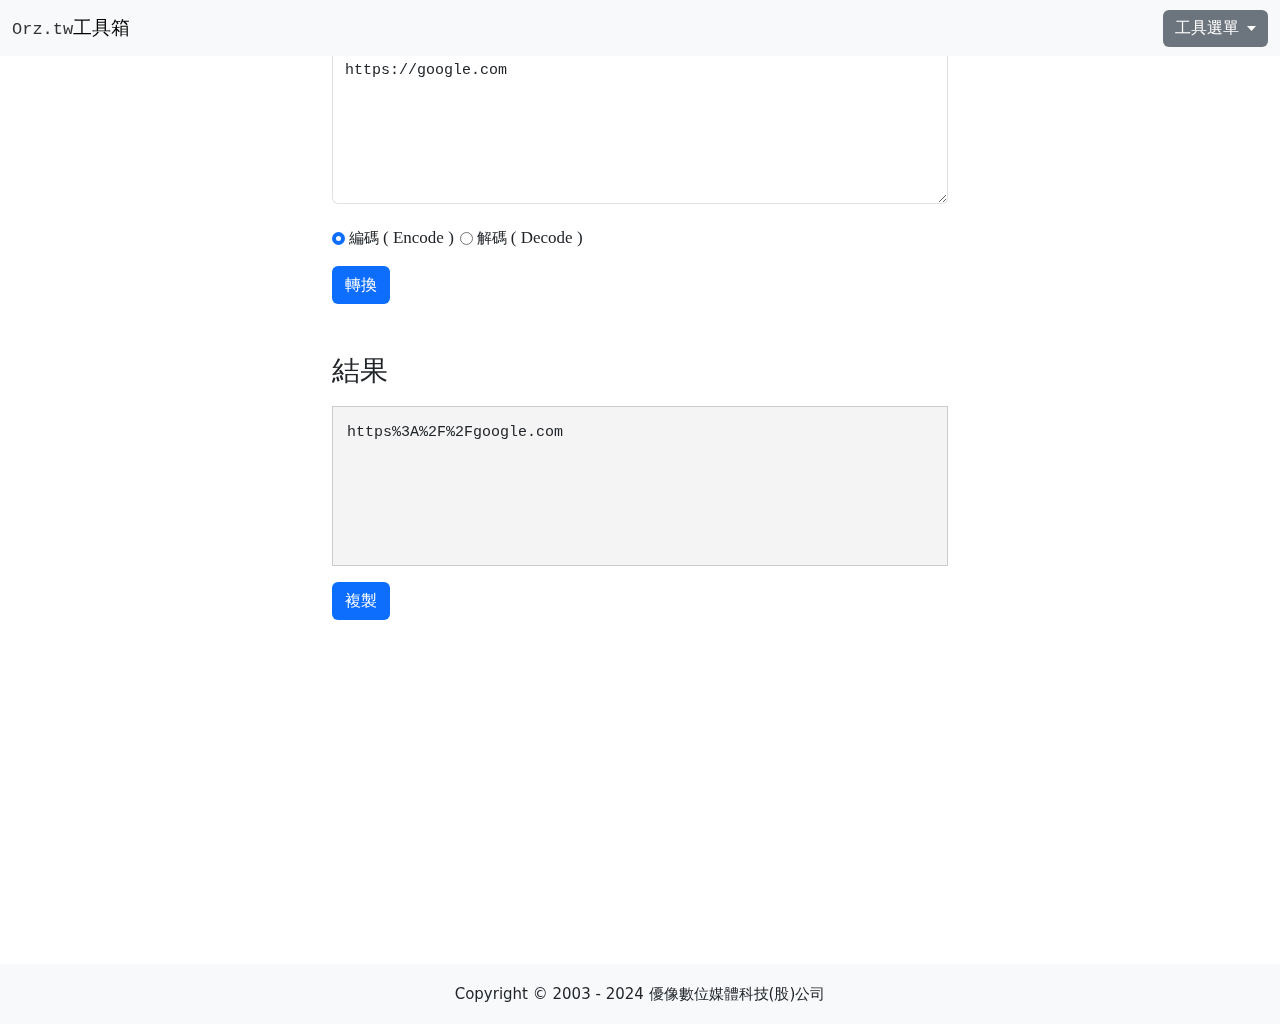 The height and width of the screenshot is (1024, 1280). Describe the element at coordinates (1215, 28) in the screenshot. I see `tools-menu-button: 工具選單` at that location.